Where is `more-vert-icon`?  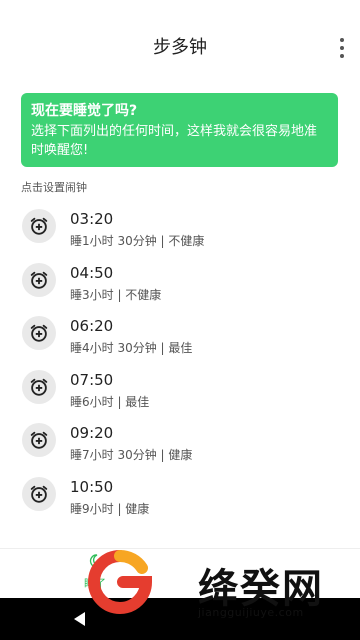
more-vert-icon is located at coordinates (342, 48).